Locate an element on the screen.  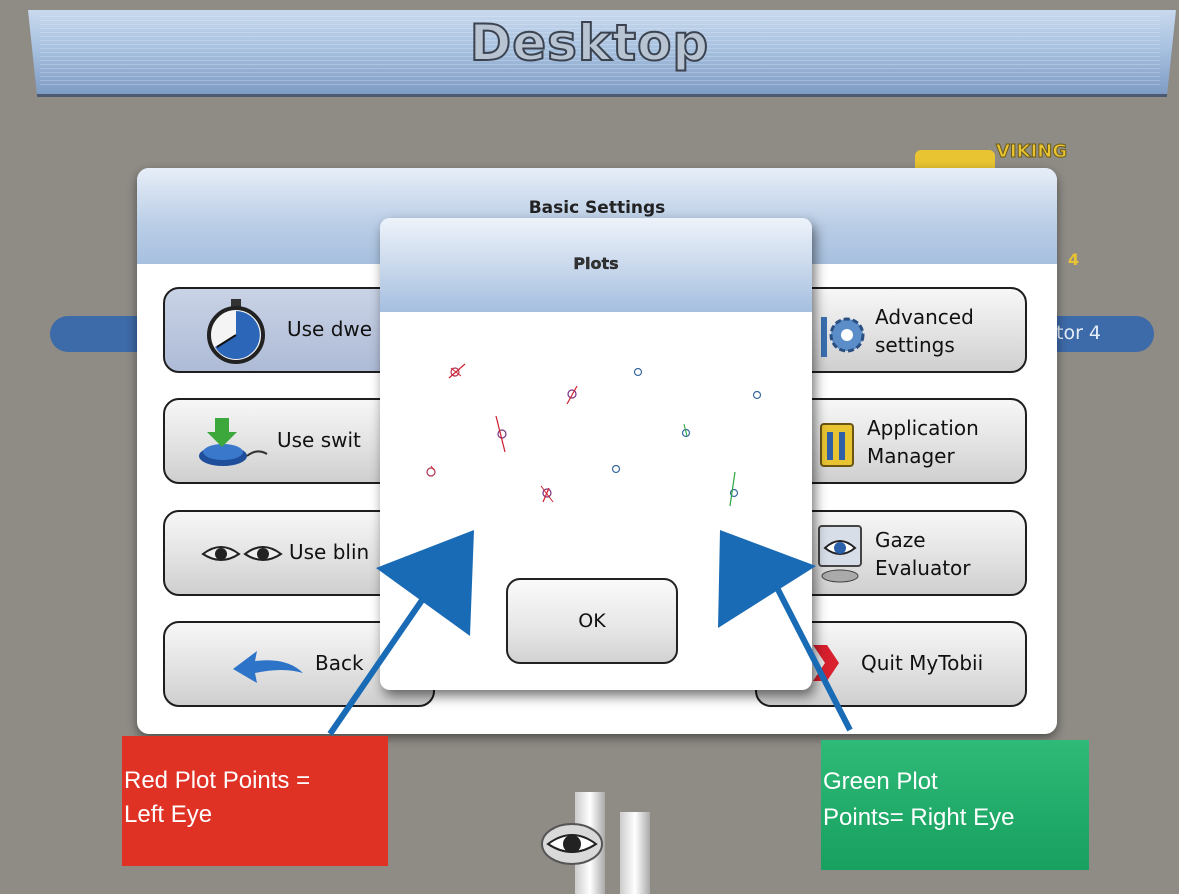
advanced-settings-label: Advanced settings is located at coordinates (924, 331).